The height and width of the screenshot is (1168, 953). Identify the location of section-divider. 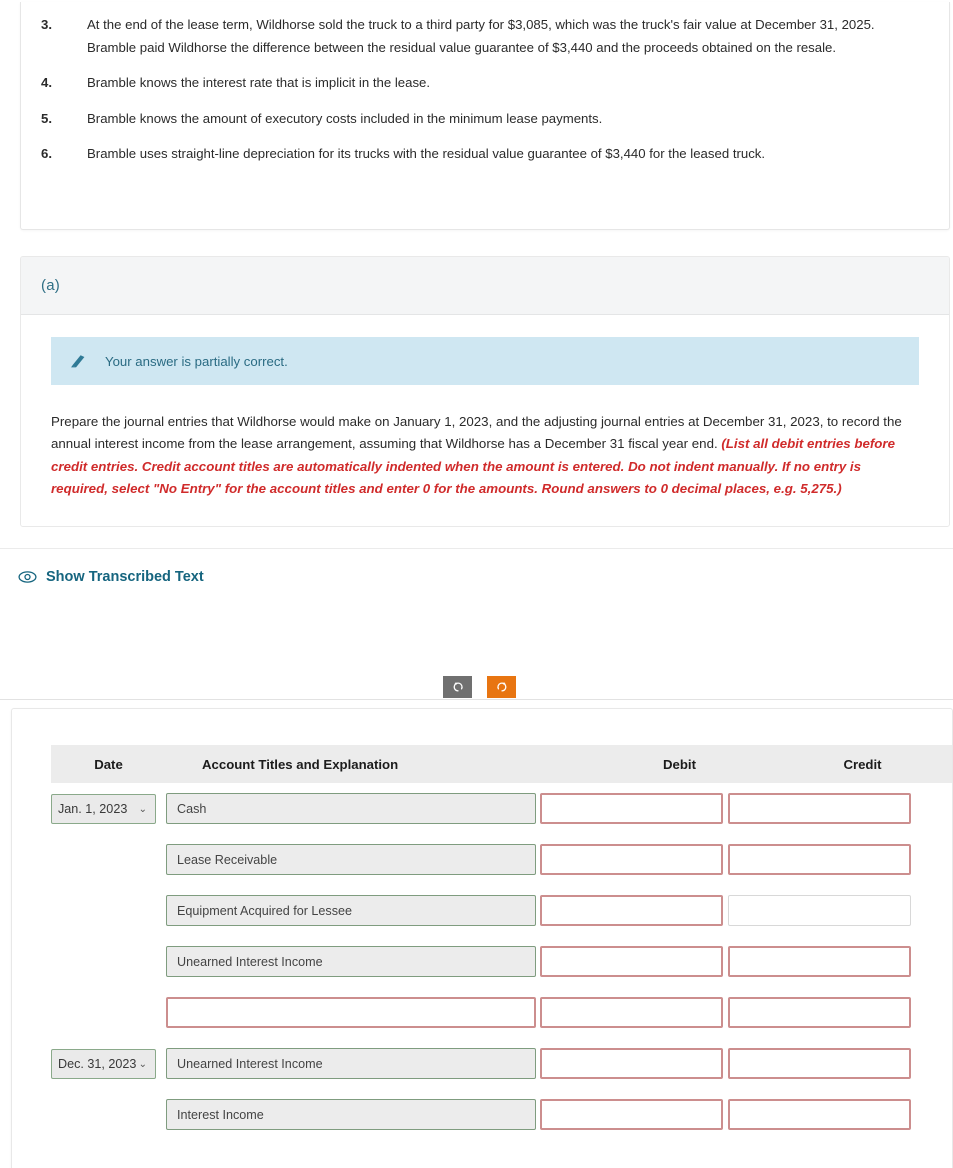
(476, 699).